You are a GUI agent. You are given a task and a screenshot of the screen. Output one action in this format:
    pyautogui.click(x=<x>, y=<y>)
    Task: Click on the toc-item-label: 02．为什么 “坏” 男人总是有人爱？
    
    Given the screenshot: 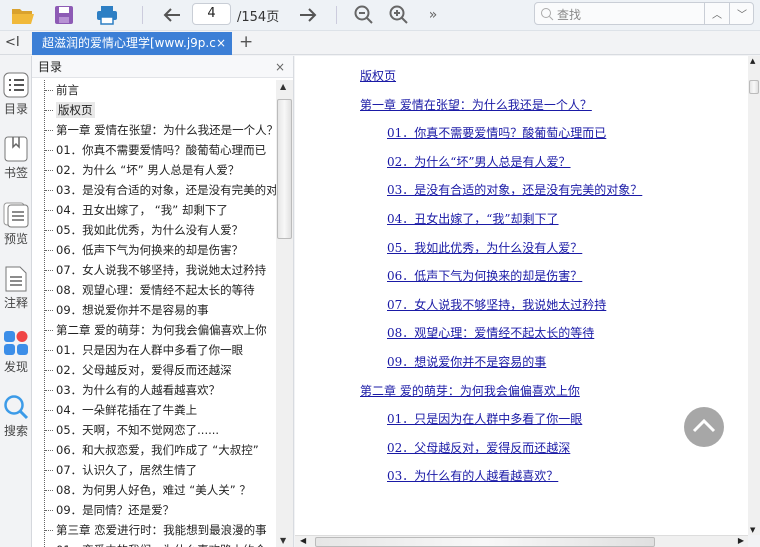 What is the action you would take?
    pyautogui.click(x=148, y=170)
    